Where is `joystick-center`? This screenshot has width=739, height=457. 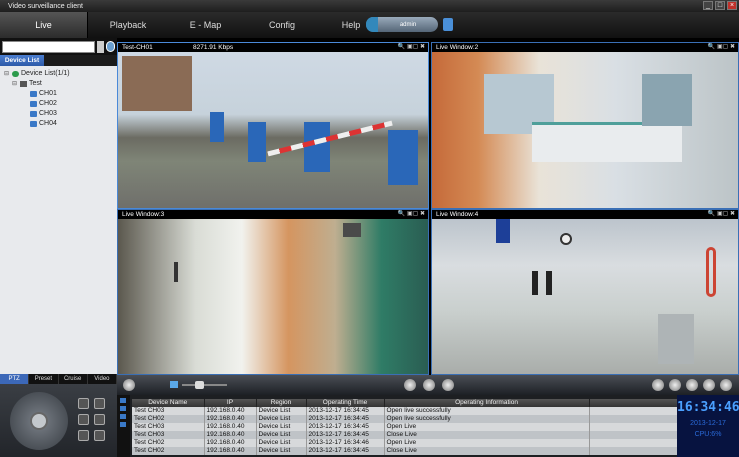 joystick-center is located at coordinates (39, 421).